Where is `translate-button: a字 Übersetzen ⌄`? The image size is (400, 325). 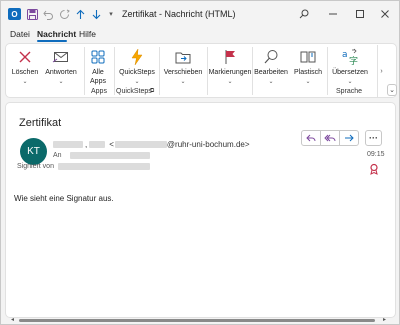 translate-button: a字 Übersetzen ⌄ is located at coordinates (350, 66).